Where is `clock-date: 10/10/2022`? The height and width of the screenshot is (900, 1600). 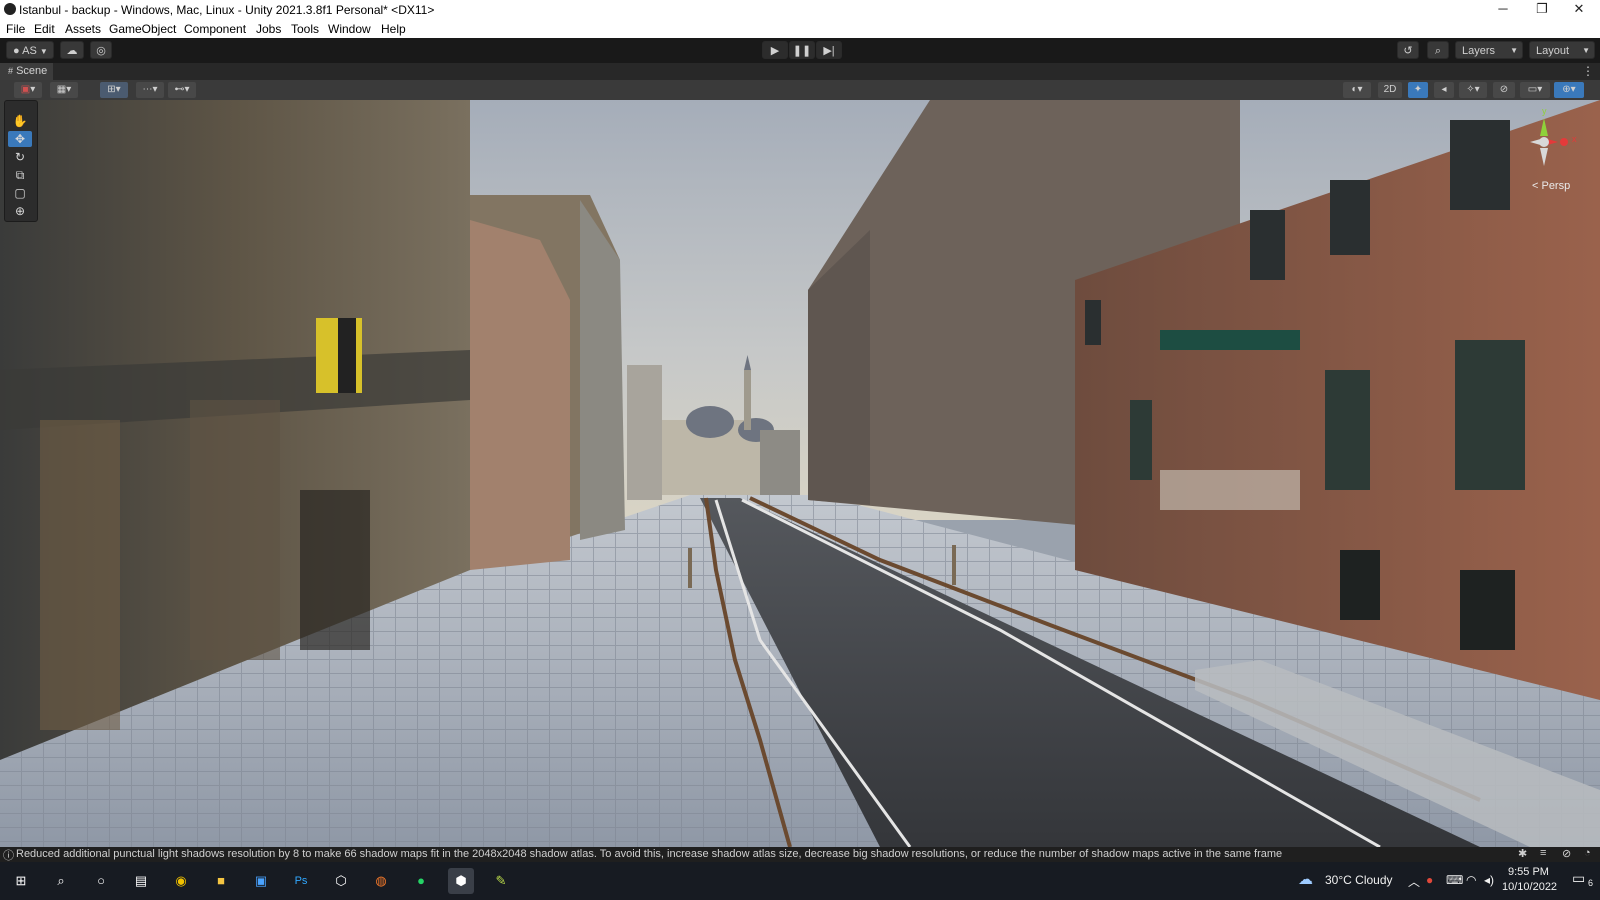
clock-date: 10/10/2022 is located at coordinates (1529, 887).